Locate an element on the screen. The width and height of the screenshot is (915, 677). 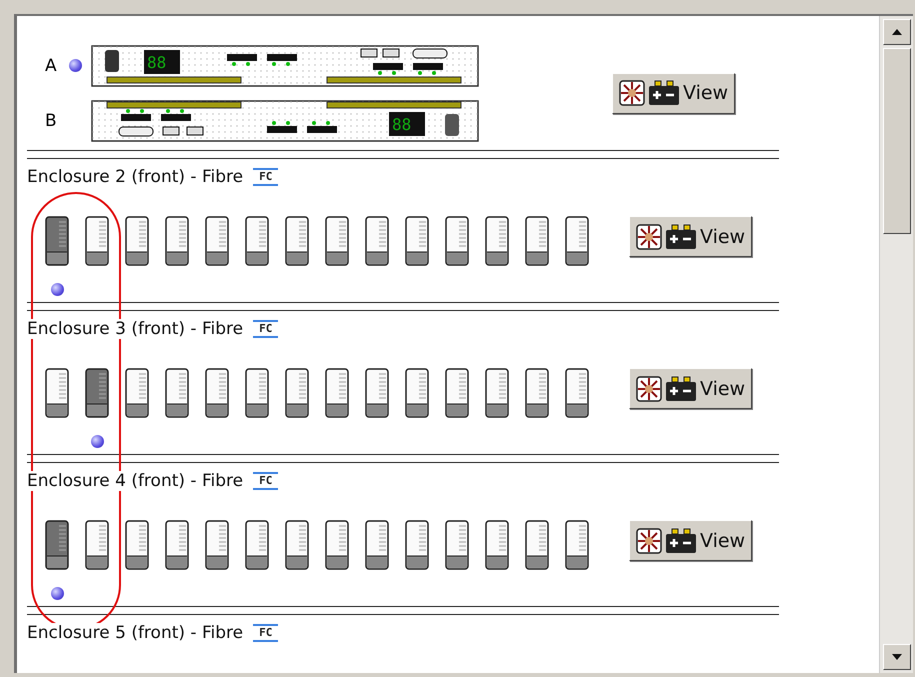
up-arrow-icon is located at coordinates (897, 32).